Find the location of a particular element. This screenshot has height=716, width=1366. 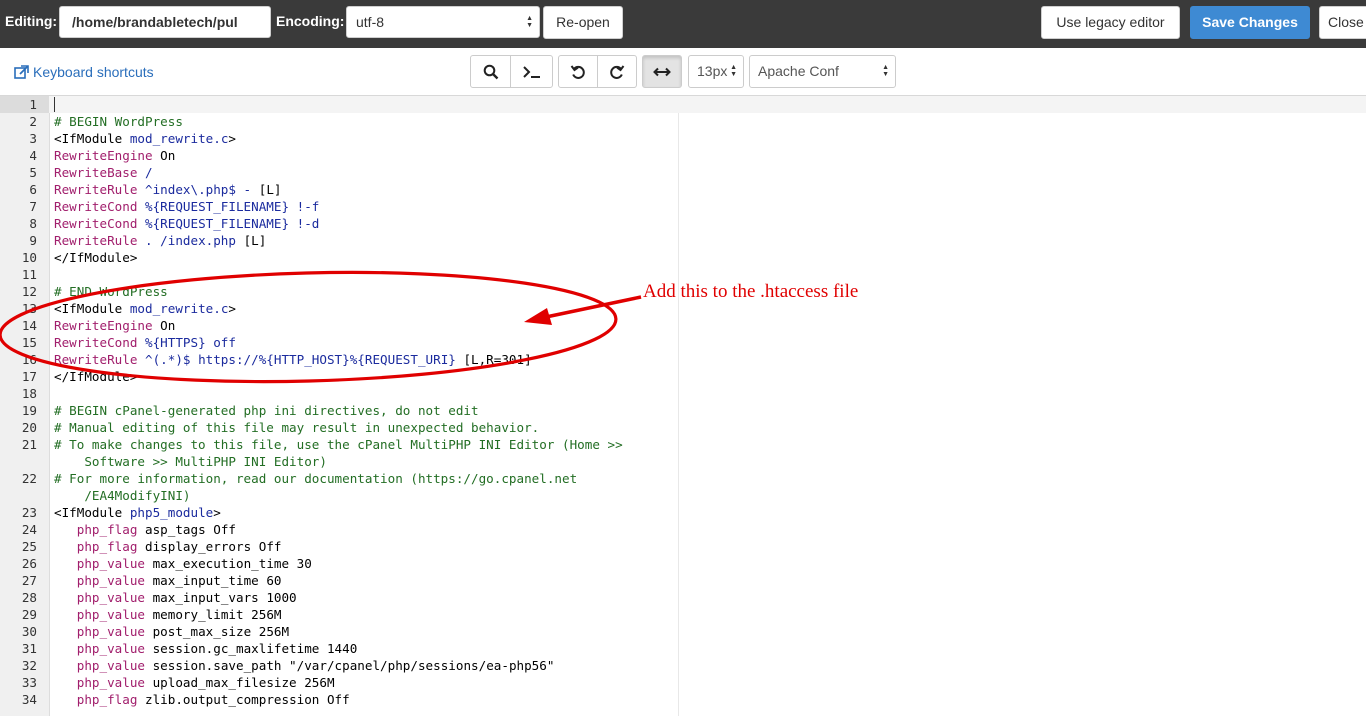

code-text: /EA4ModifyINI) is located at coordinates (122, 495).